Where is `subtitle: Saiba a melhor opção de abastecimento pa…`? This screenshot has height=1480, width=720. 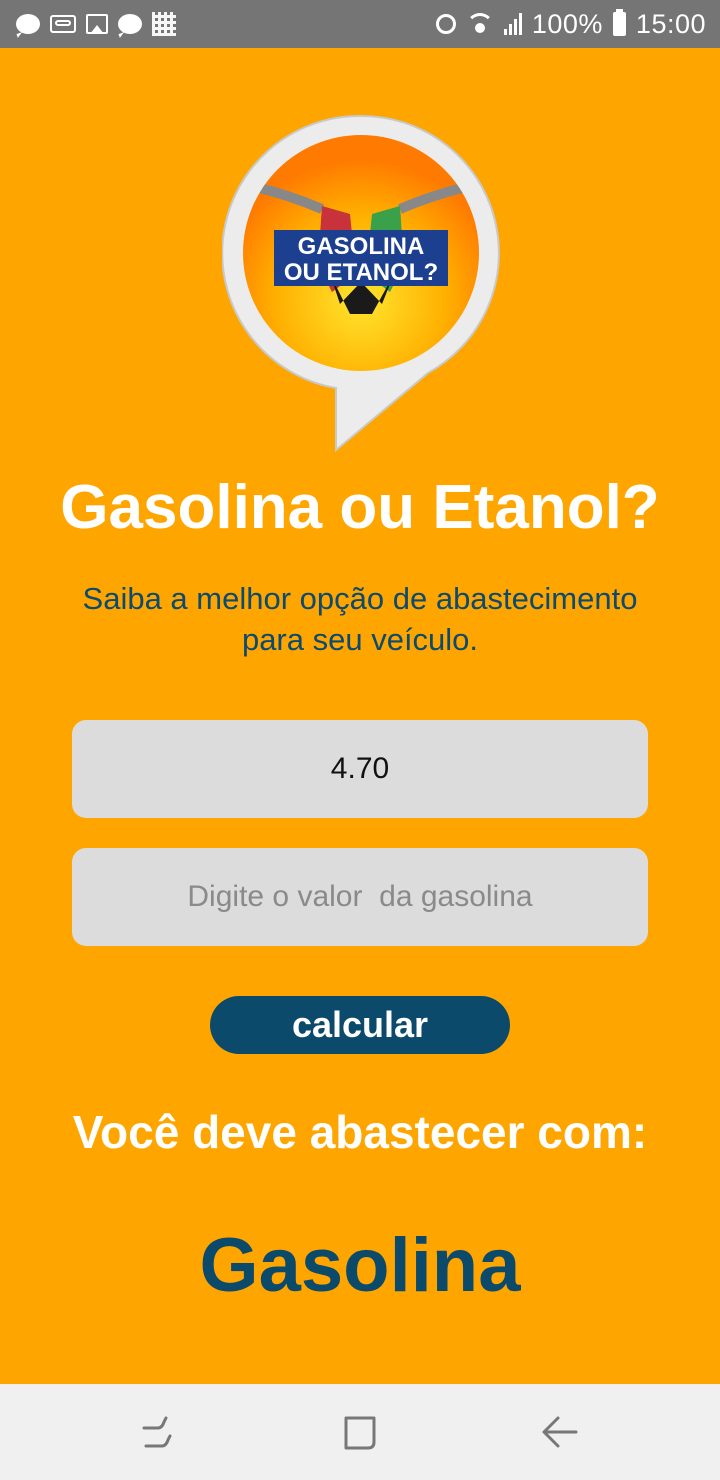 subtitle: Saiba a melhor opção de abastecimento pa… is located at coordinates (360, 619).